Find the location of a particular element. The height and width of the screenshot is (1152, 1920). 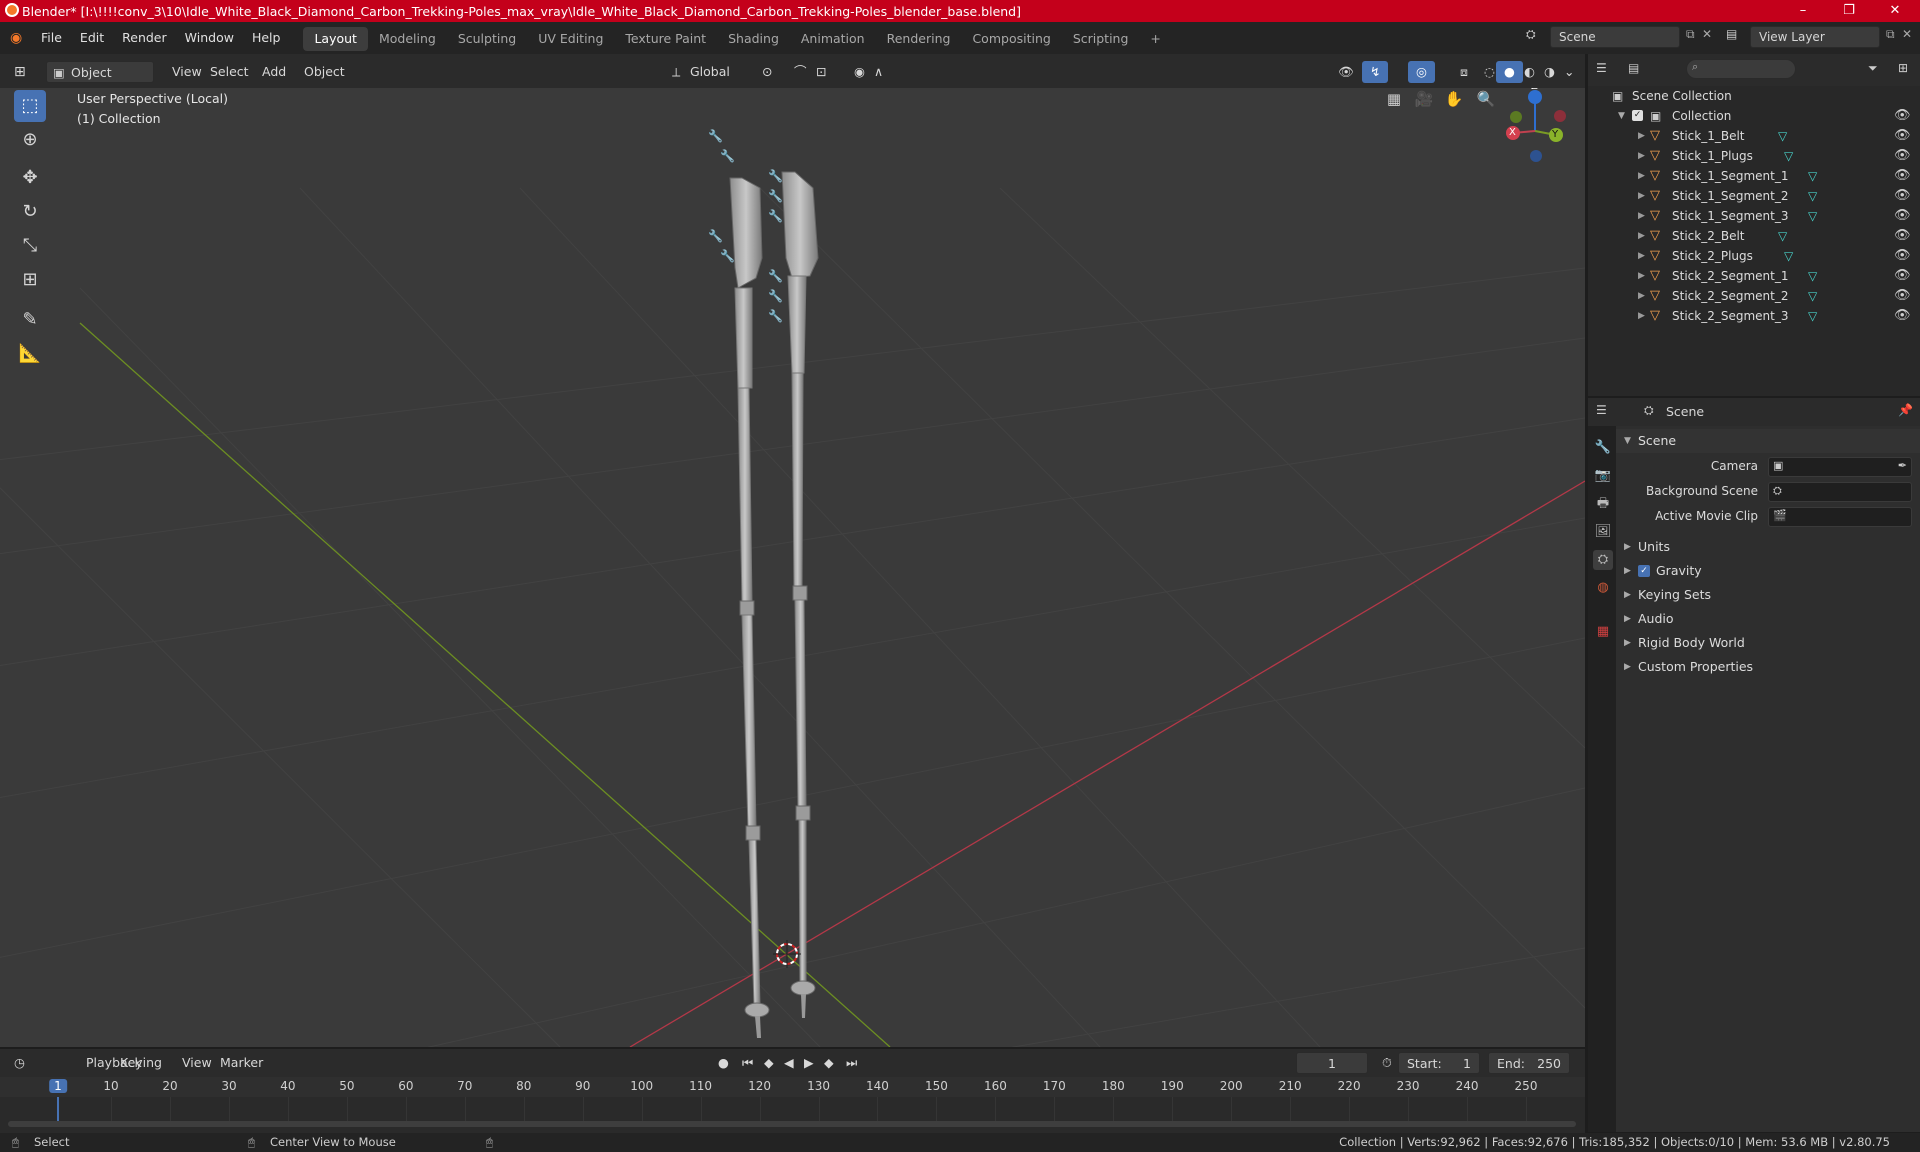

rigid-body-world-panel-header: ▶ Rigid Body World is located at coordinates (1768, 643).